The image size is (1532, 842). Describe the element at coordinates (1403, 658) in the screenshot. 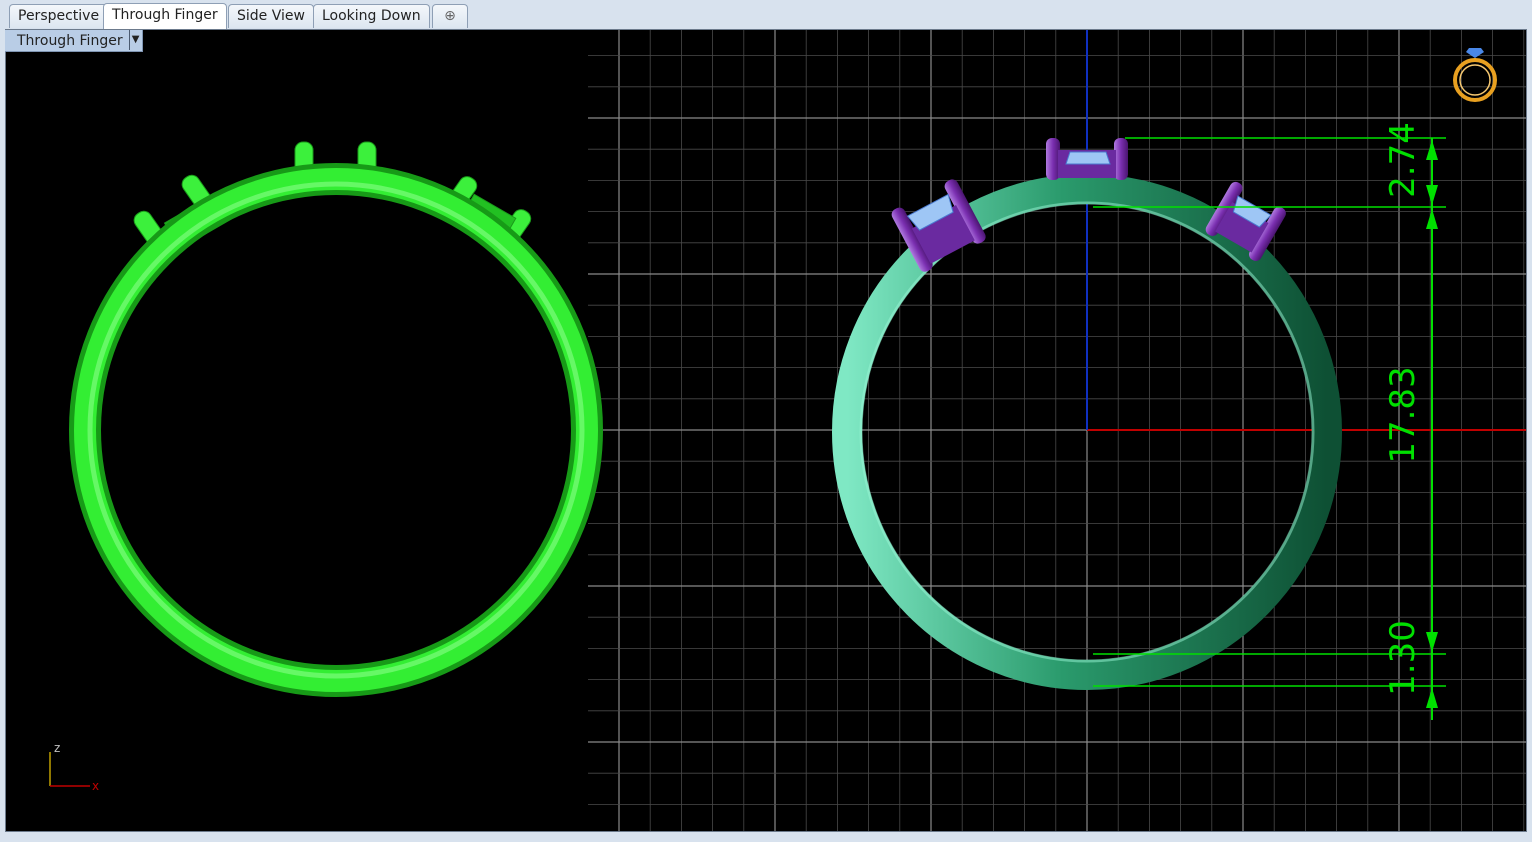

I see `dimension-band-thickness: 1.30` at that location.